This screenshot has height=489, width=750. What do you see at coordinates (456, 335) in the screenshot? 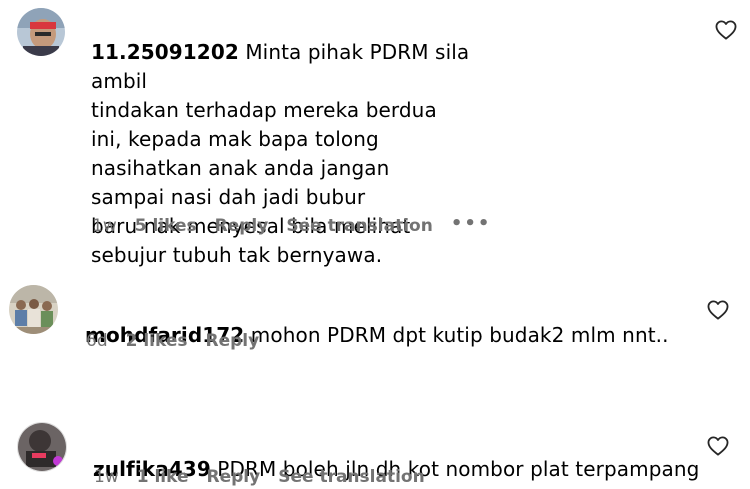
I see `comment-text: mohon PDRM dpt kutip budak2 mlm nnt..` at bounding box center [456, 335].